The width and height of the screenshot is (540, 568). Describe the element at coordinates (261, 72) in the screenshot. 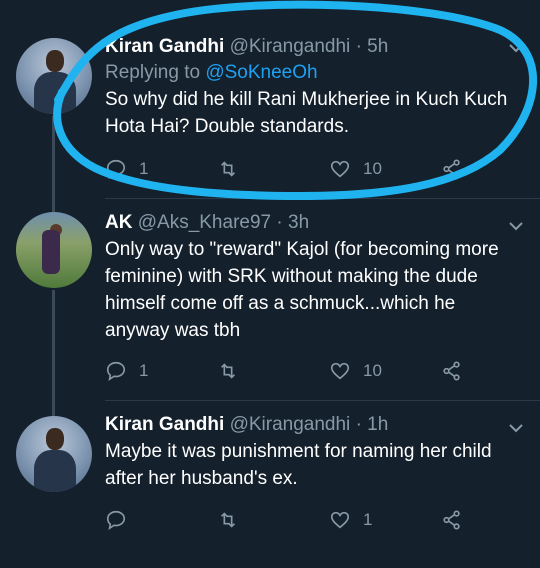

I see `replying-to-handle: @SoKneeOh` at that location.